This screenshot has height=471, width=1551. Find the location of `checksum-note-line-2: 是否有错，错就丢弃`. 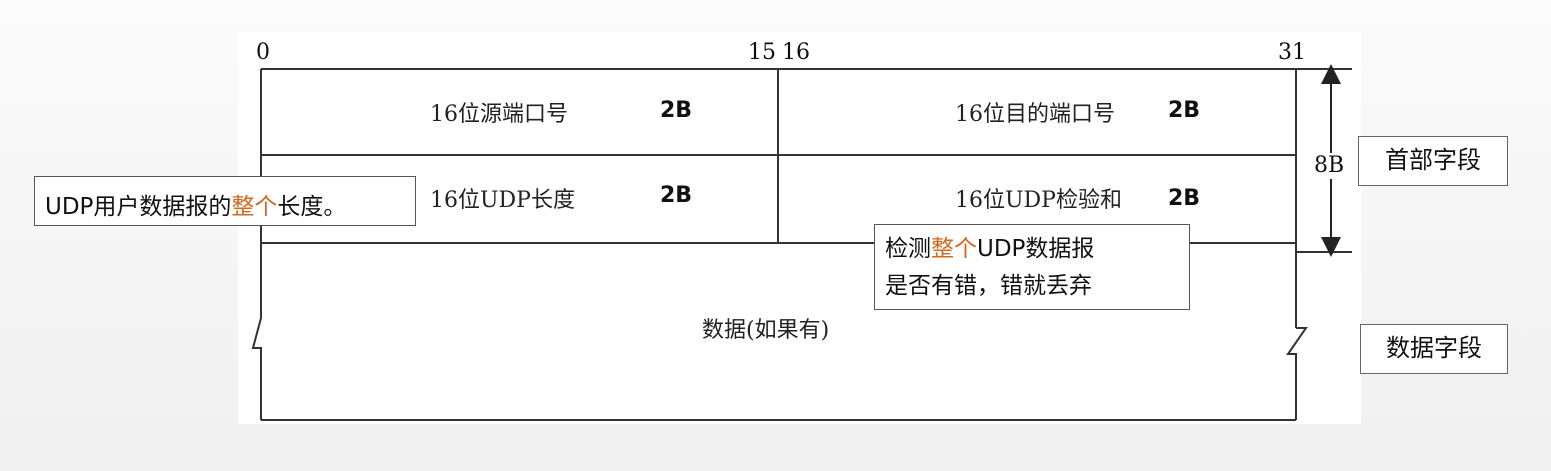

checksum-note-line-2: 是否有错，错就丢弃 is located at coordinates (988, 286).